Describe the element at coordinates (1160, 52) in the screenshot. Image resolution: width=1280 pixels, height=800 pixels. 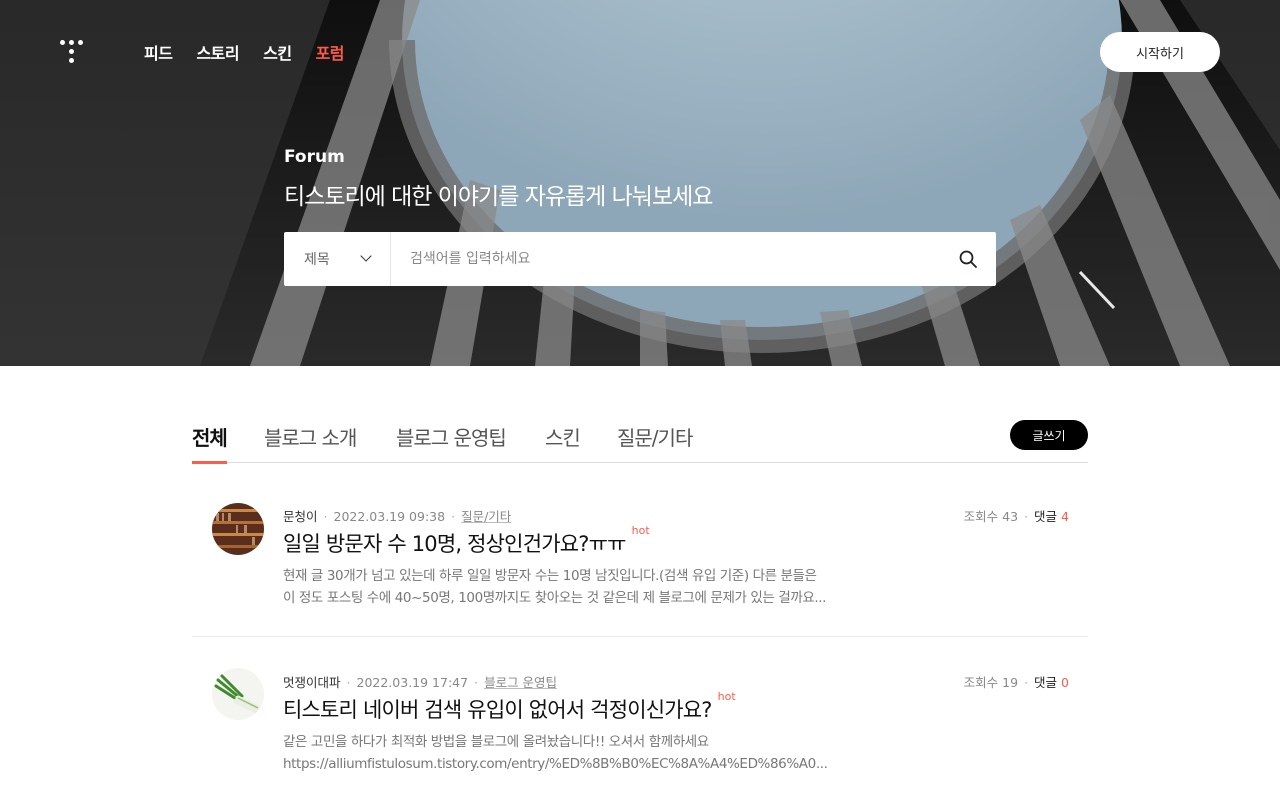
I see `start-button: 시작하기` at that location.